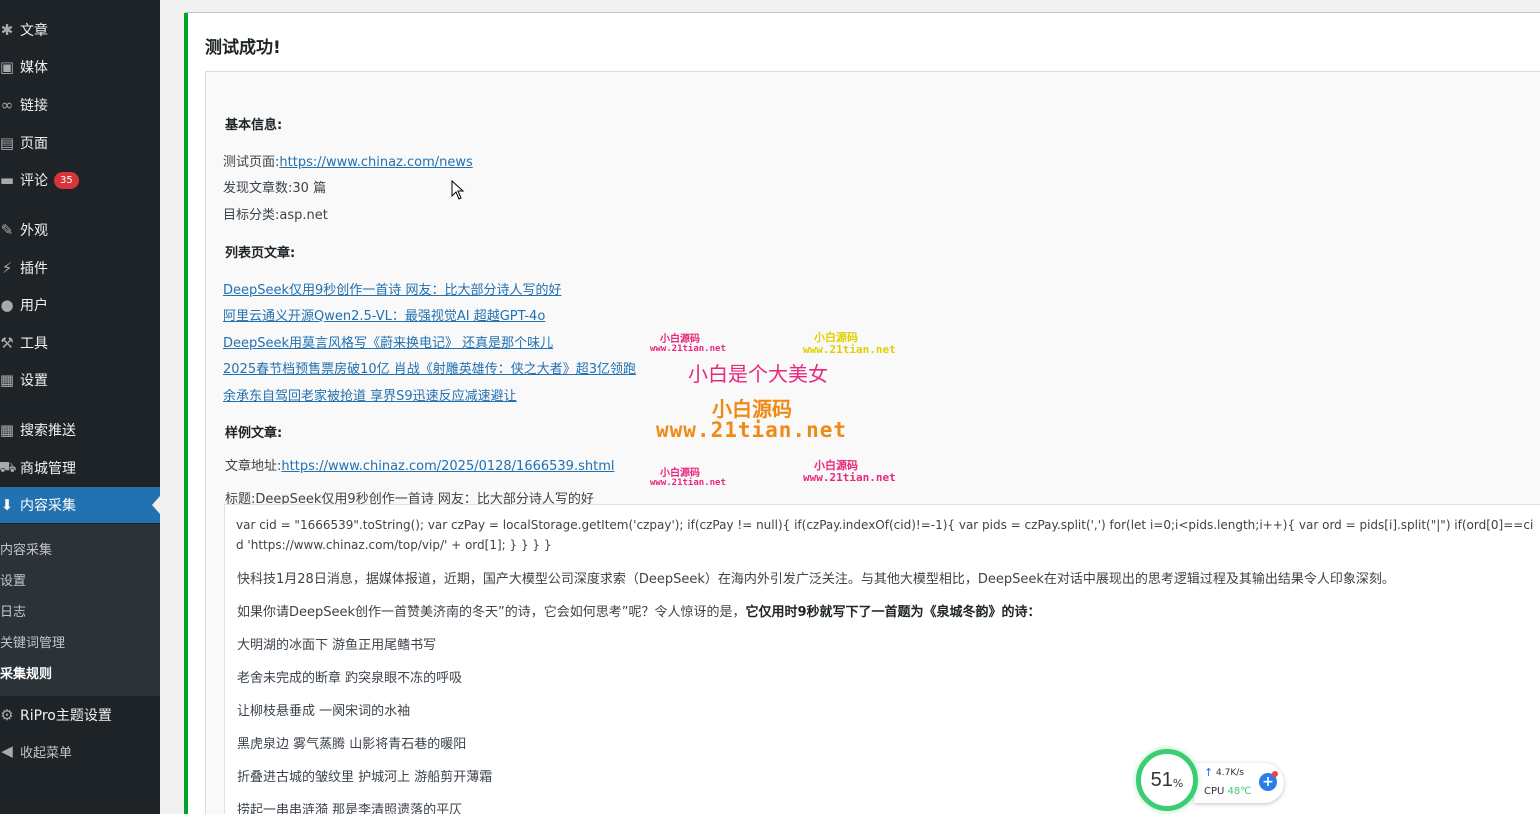 The image size is (1540, 814). I want to click on article-link: DeepSeek仅用9秒创作一首诗 网友：比大部分诗人写的好, so click(392, 288).